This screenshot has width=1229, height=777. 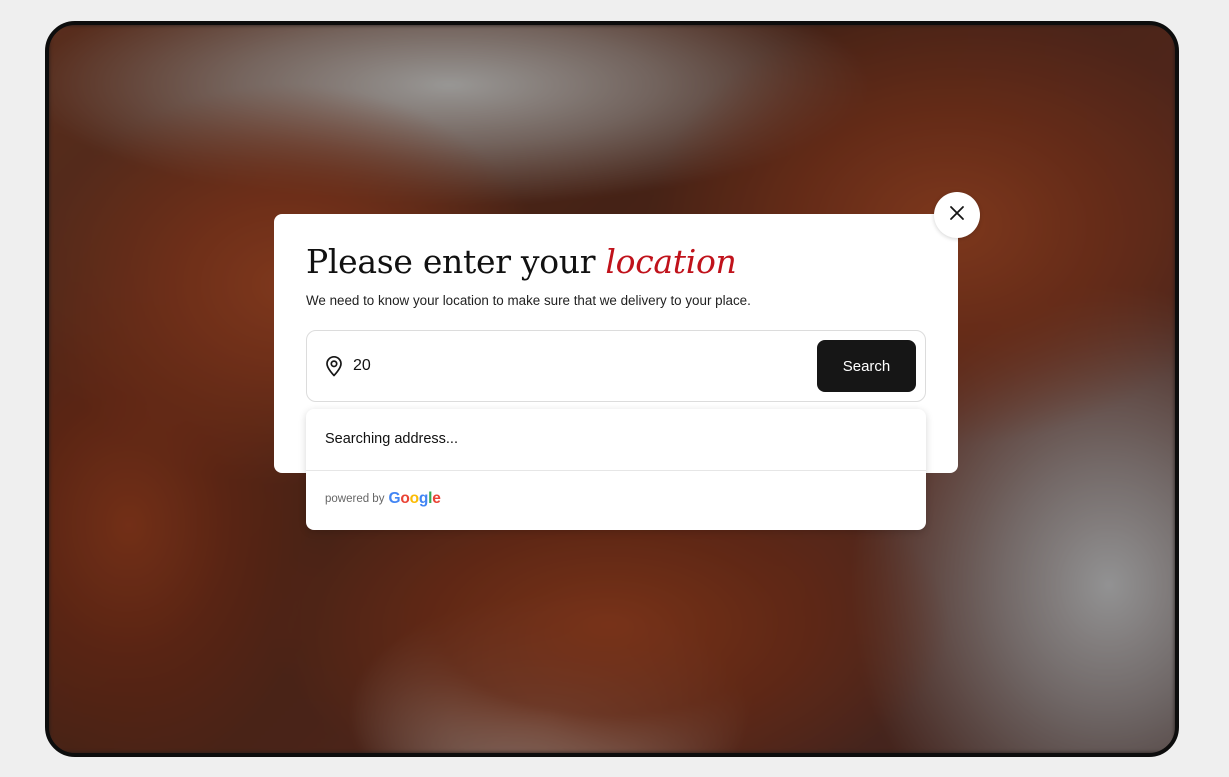 I want to click on map-pin-icon, so click(x=334, y=366).